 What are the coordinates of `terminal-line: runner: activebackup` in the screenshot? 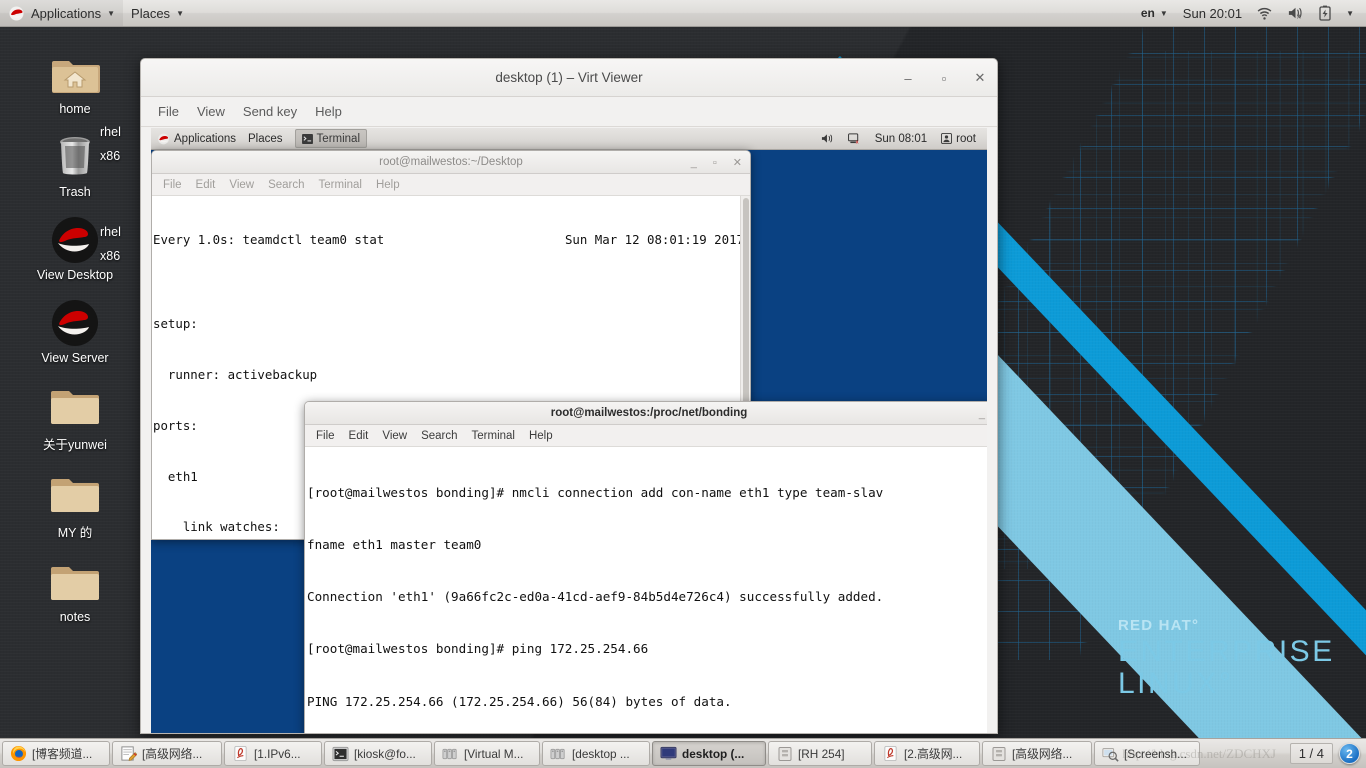 It's located at (235, 375).